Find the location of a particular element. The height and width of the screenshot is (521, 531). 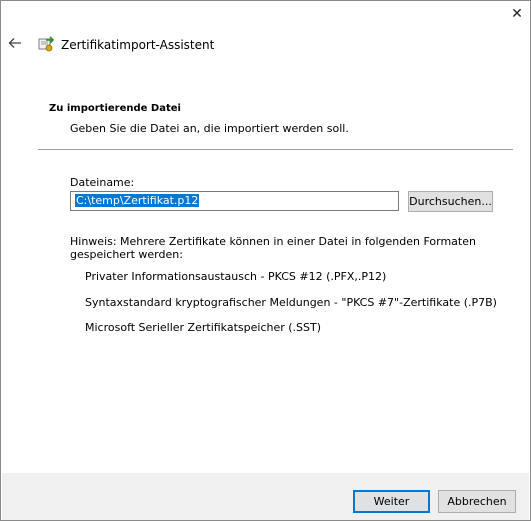

filename-input: C:\temp\Zertifikat.p12 is located at coordinates (234, 201).